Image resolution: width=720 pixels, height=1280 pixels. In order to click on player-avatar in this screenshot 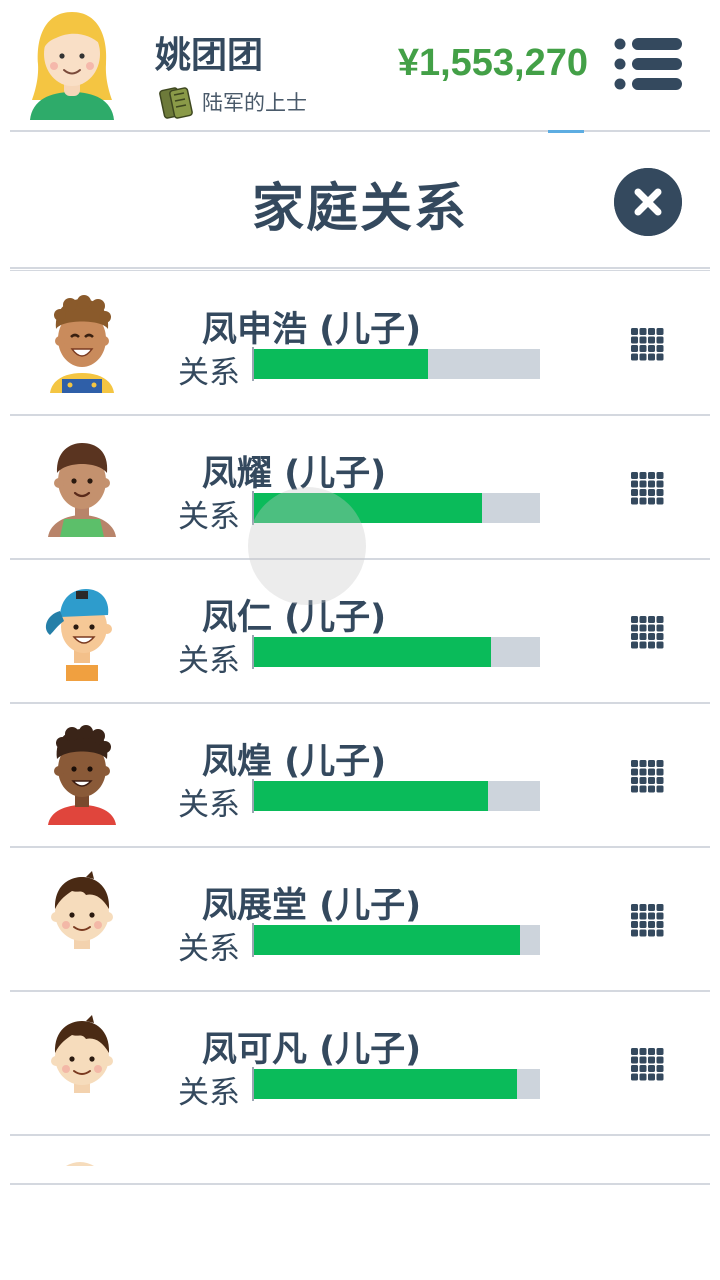, I will do `click(72, 64)`.